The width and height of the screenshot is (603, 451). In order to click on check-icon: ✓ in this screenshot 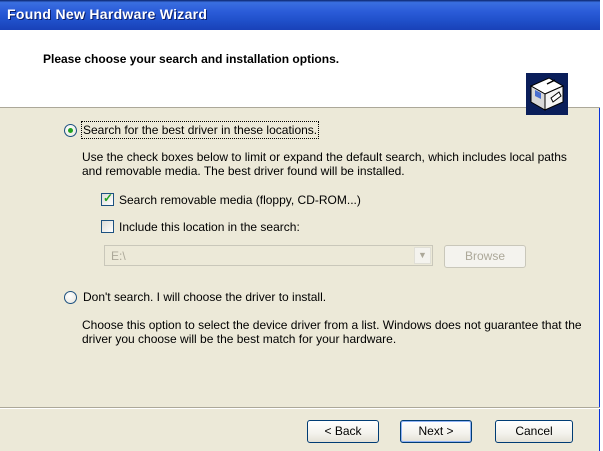, I will do `click(108, 198)`.